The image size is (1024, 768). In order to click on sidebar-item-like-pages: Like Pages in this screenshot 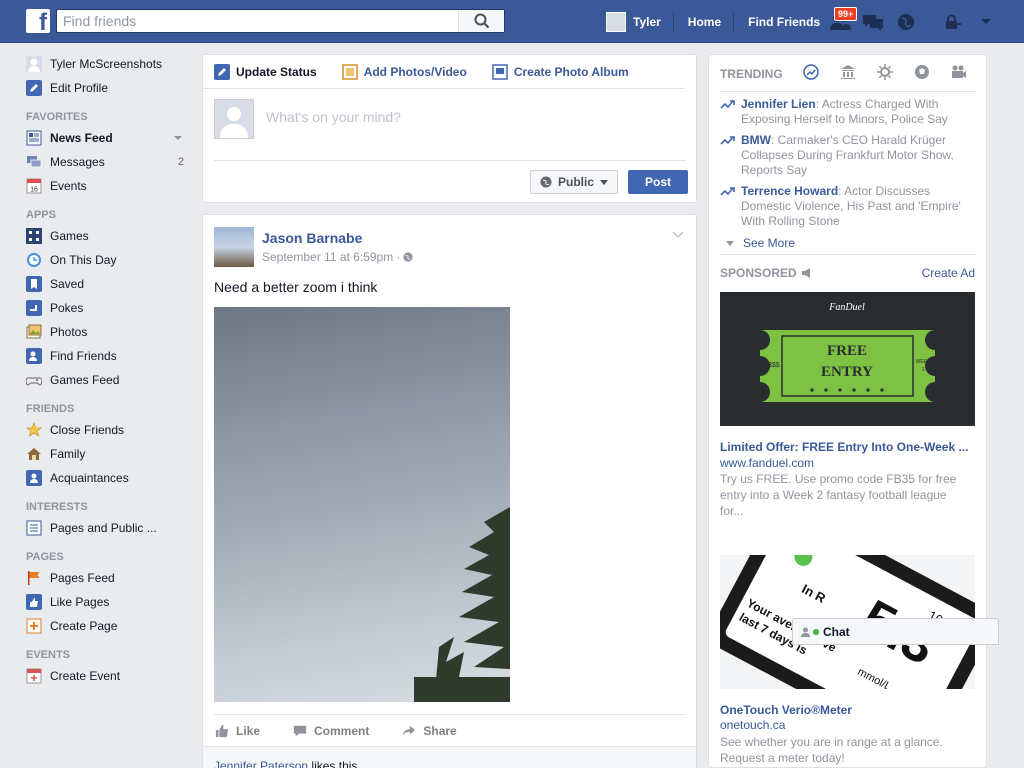, I will do `click(109, 602)`.